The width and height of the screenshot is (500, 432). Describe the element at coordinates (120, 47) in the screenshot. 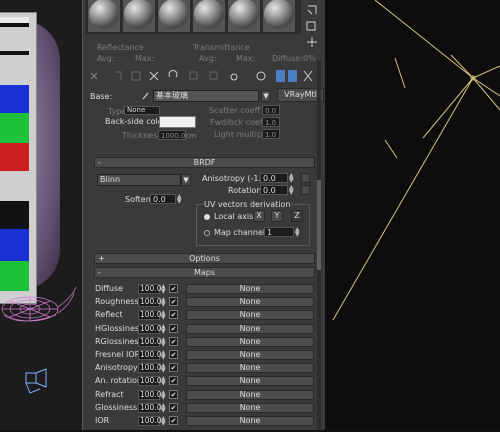

I see `reflectance-label: Reflectance` at that location.